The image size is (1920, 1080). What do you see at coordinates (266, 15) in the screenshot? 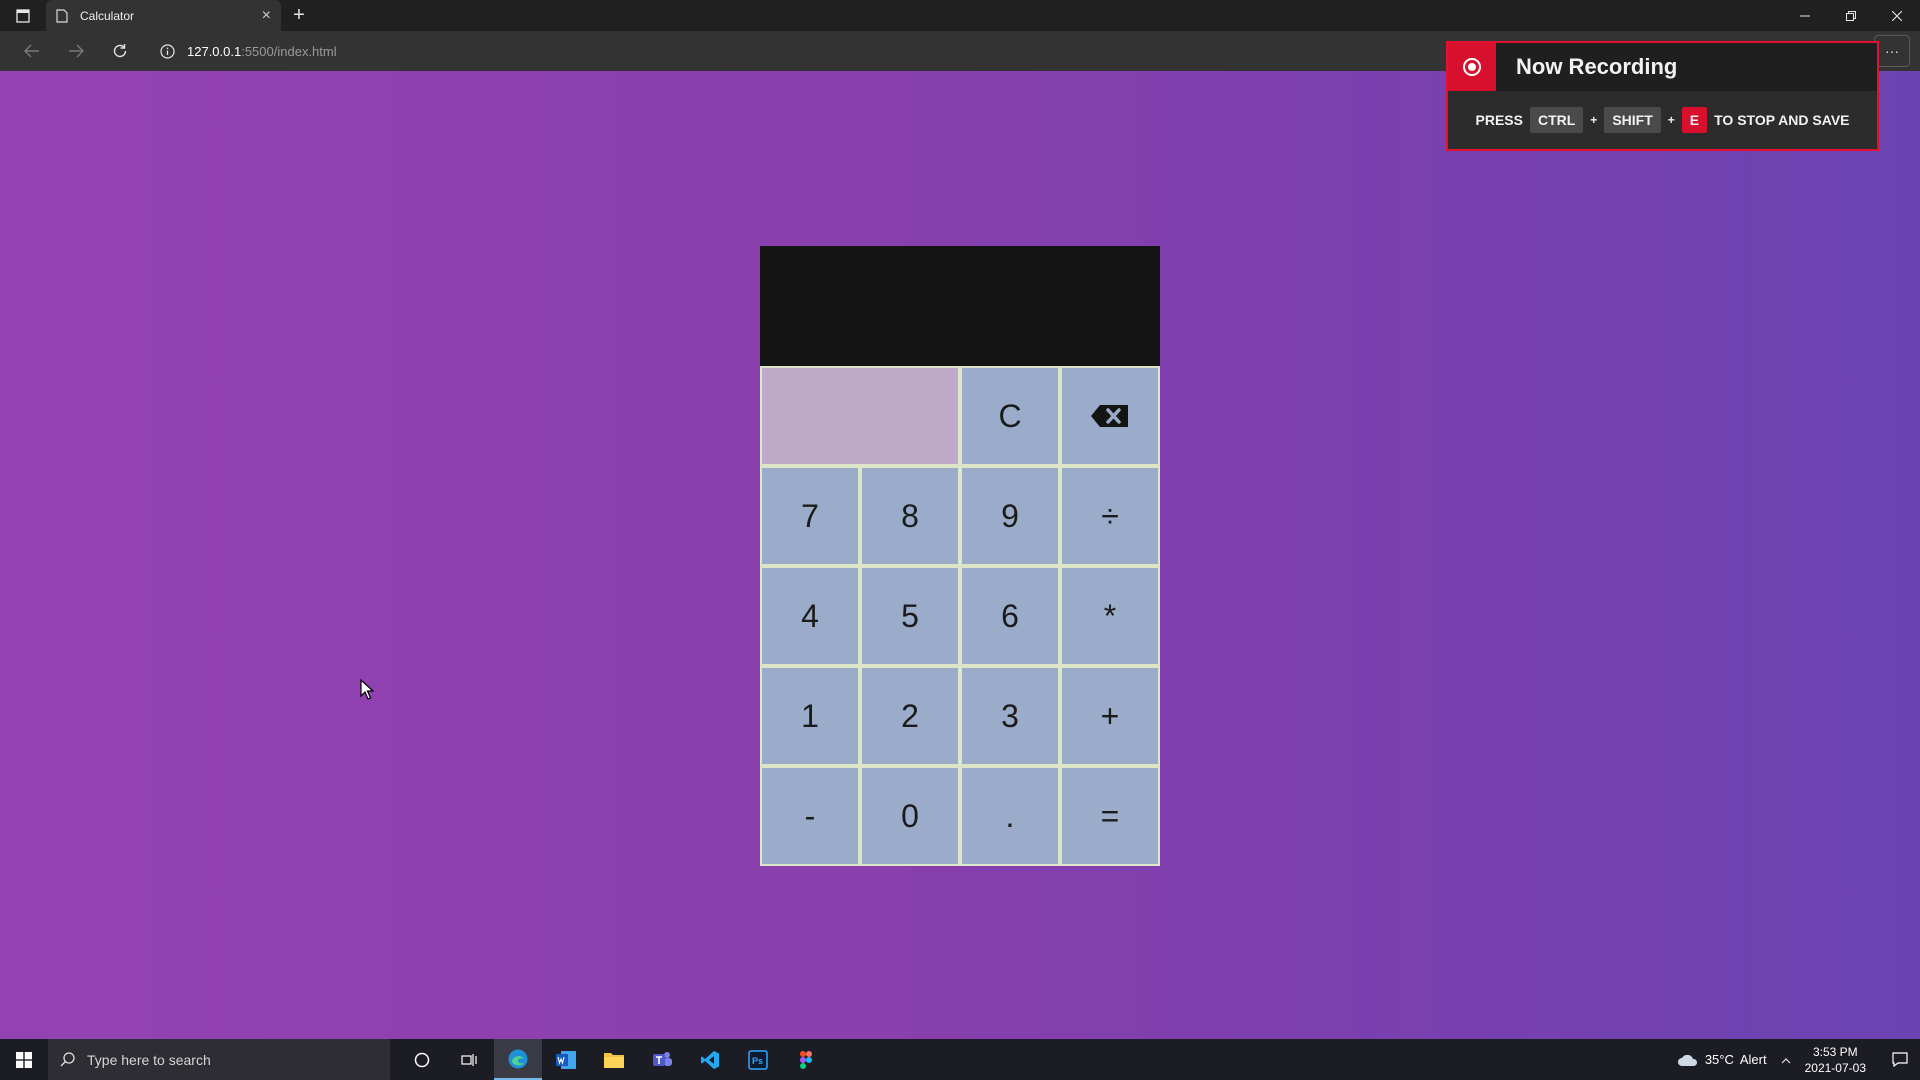
I see `close-tab-icon: ×` at bounding box center [266, 15].